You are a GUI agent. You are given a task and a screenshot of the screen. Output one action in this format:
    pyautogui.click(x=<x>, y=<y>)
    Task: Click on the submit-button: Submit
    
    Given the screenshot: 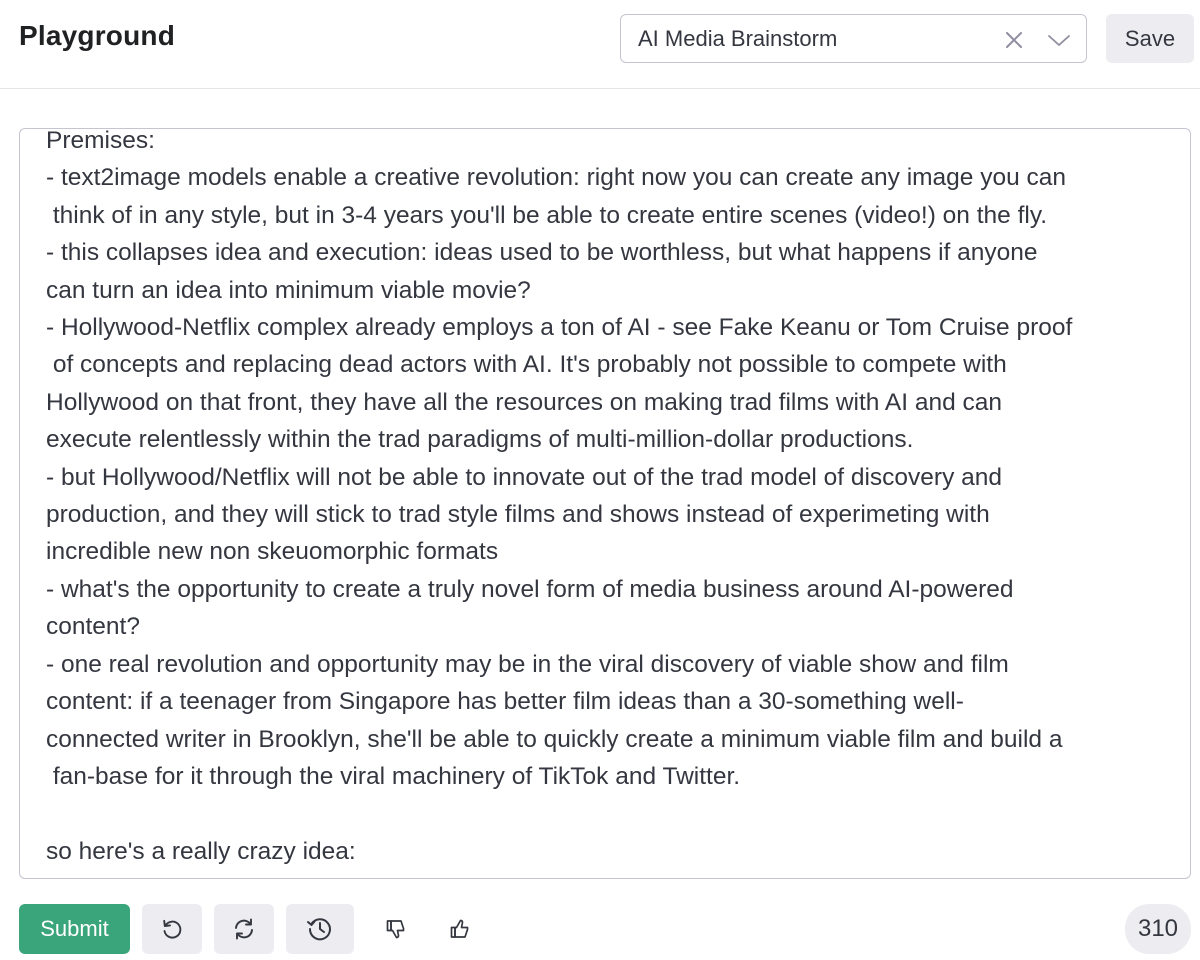 What is the action you would take?
    pyautogui.click(x=74, y=929)
    